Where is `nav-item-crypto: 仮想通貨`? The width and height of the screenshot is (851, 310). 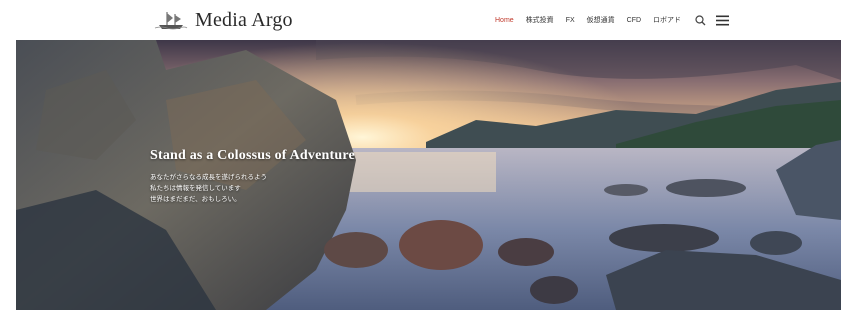 nav-item-crypto: 仮想通貨 is located at coordinates (601, 20).